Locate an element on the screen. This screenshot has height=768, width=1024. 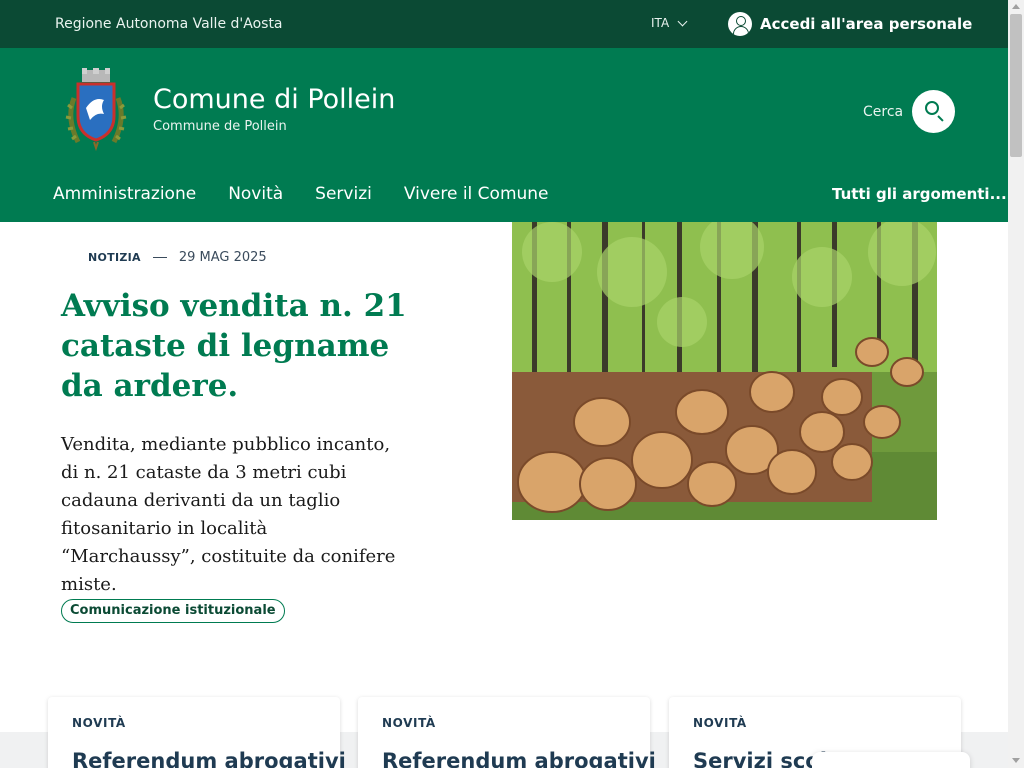
scroll-up-icon is located at coordinates (1016, 6).